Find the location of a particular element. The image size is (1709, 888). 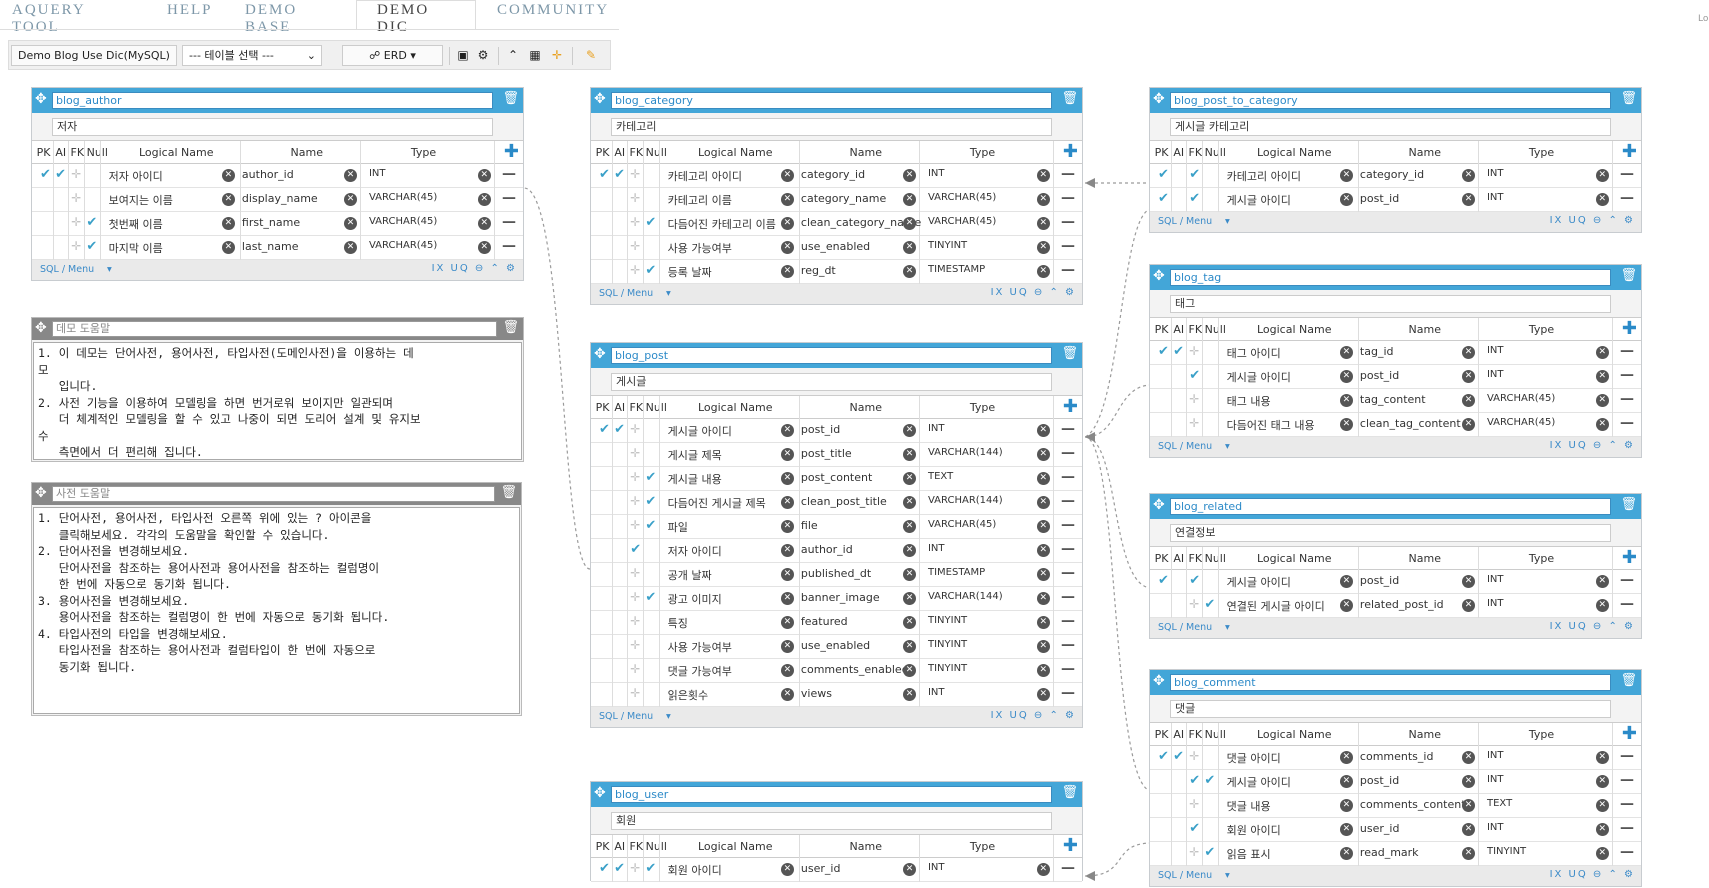

column-name-cell: user_id is located at coordinates (821, 868).